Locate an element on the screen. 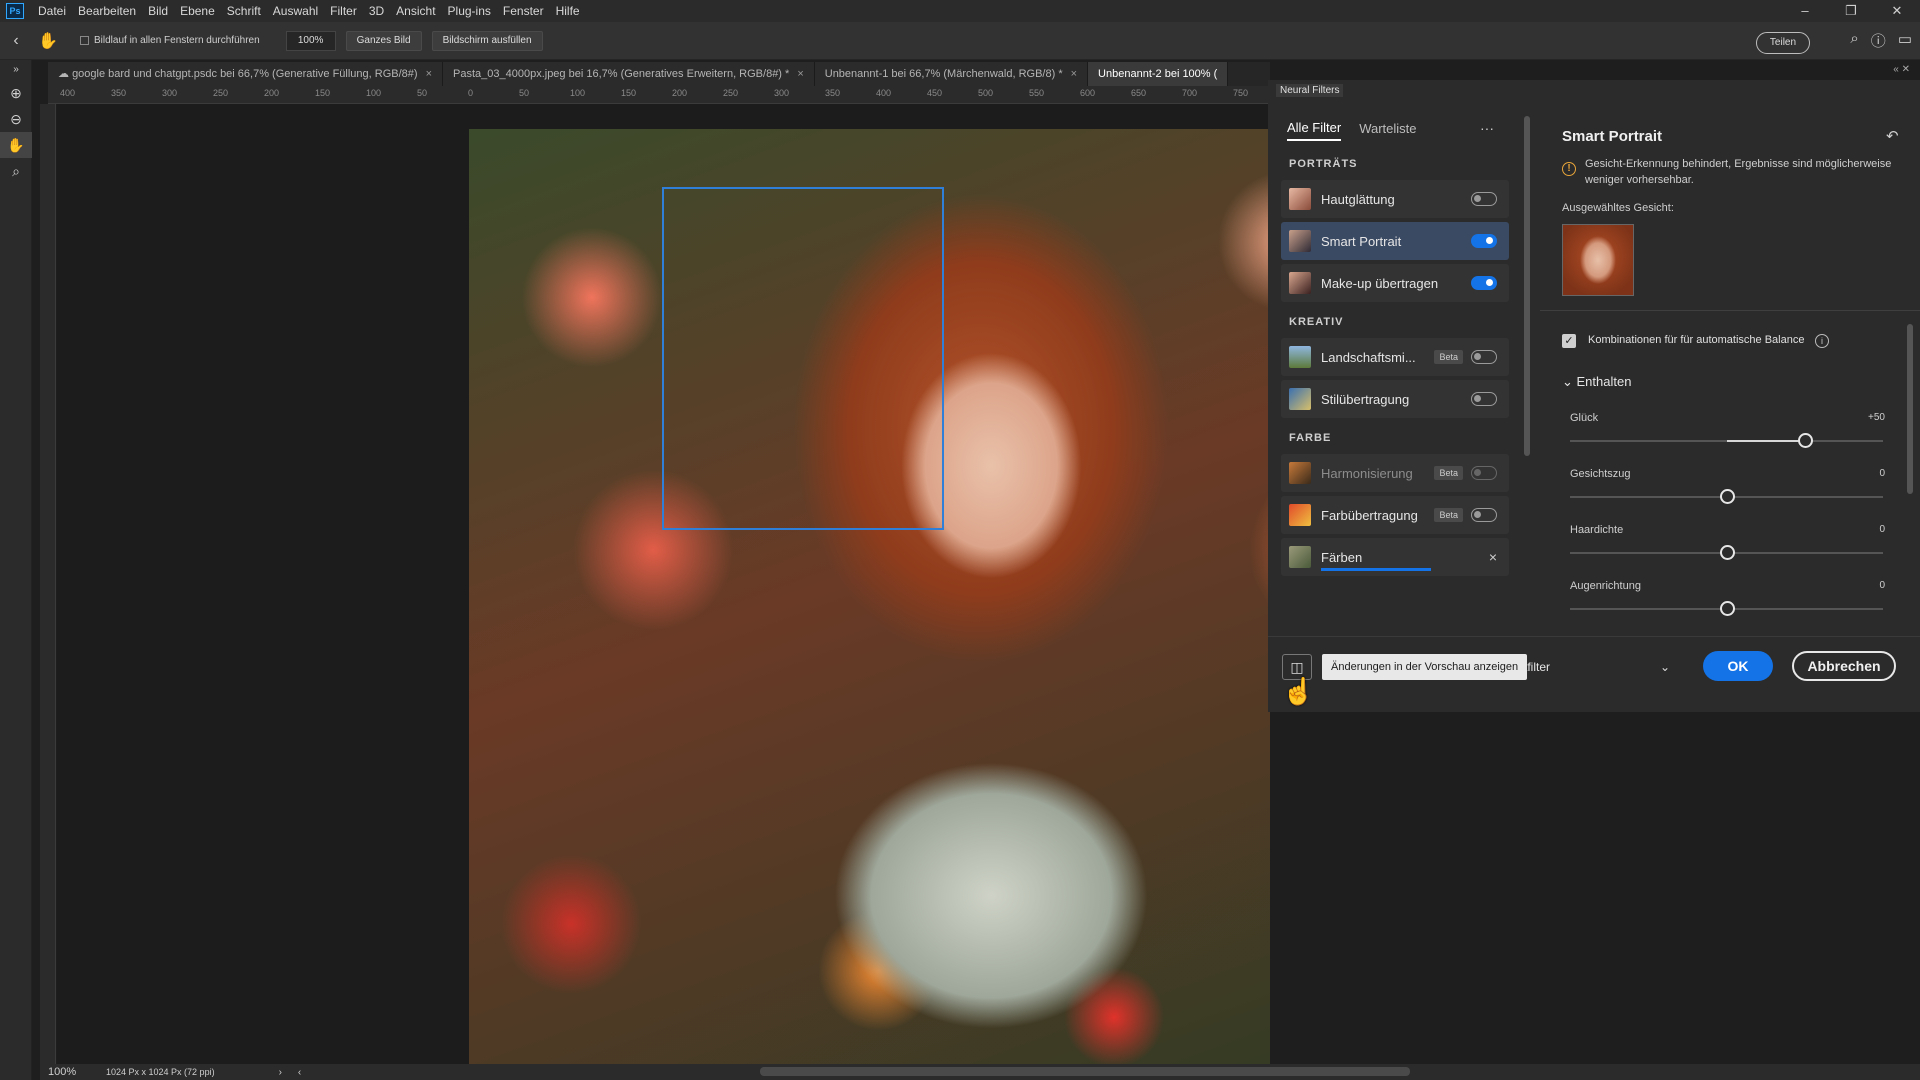  filter-item-makeup-transfer: Make-up übertragen is located at coordinates (1395, 283).